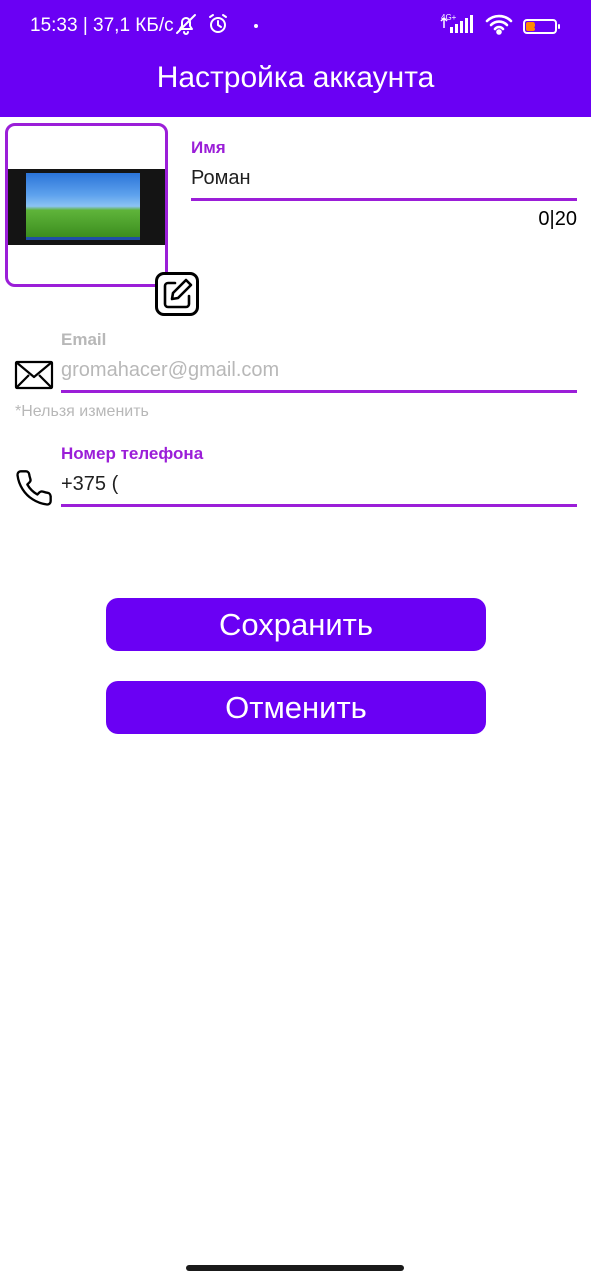  Describe the element at coordinates (256, 26) in the screenshot. I see `notification-dot-icon` at that location.